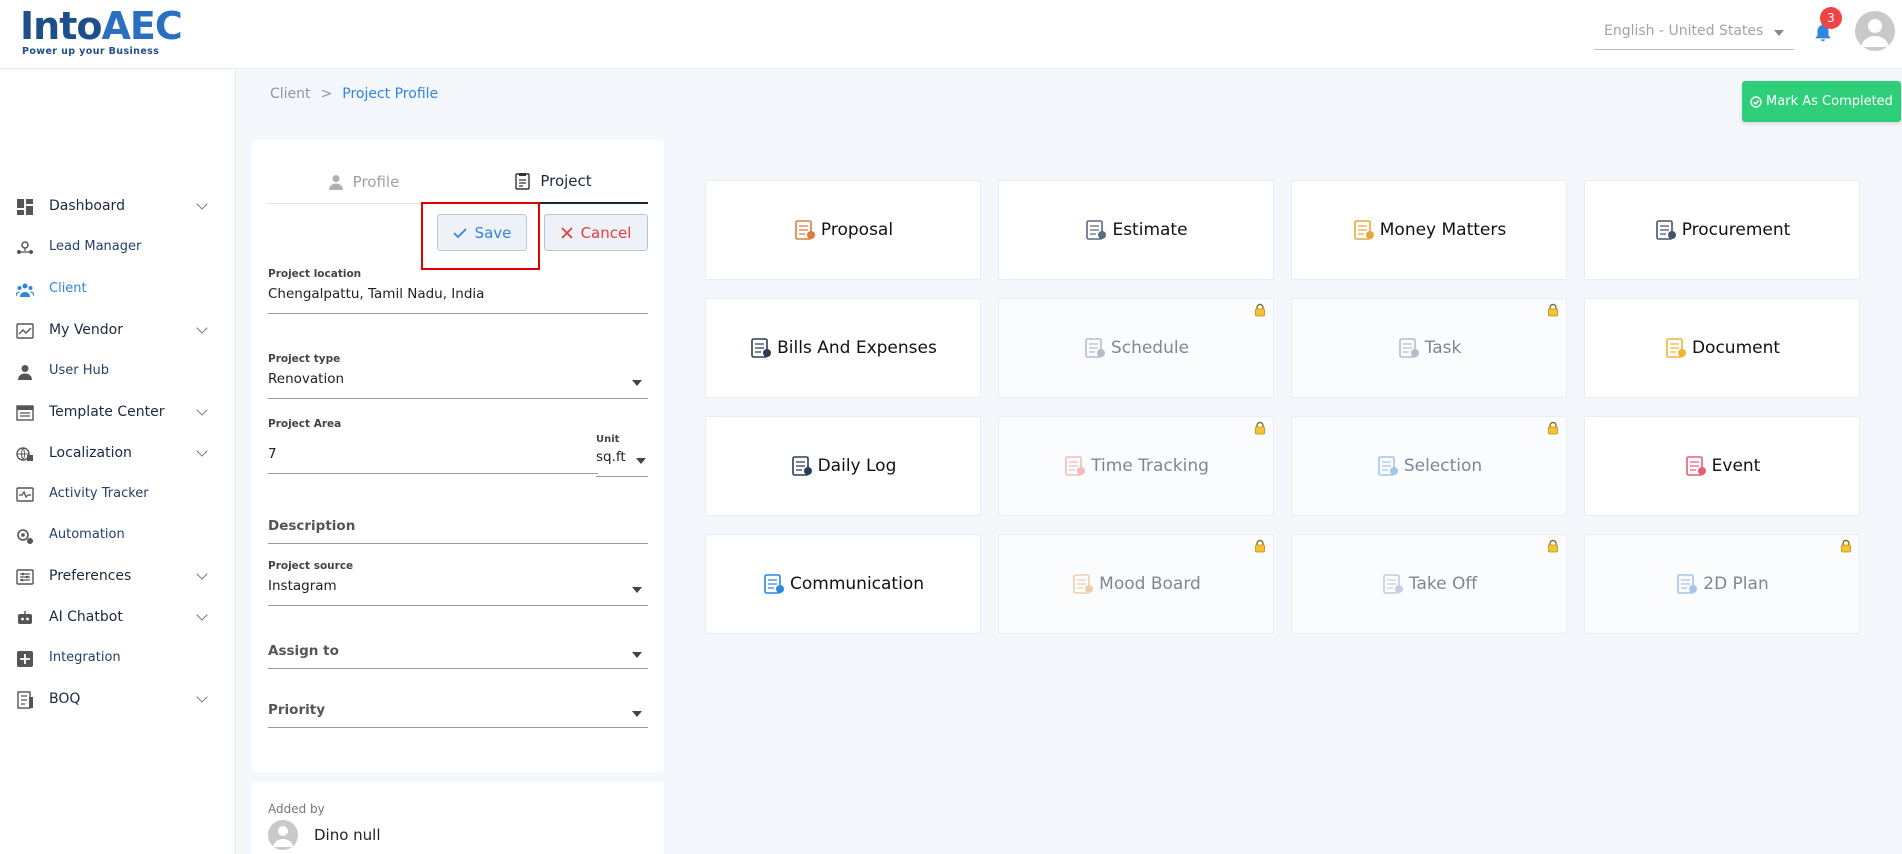 This screenshot has width=1902, height=854. I want to click on project-type-select: Renovation, so click(458, 385).